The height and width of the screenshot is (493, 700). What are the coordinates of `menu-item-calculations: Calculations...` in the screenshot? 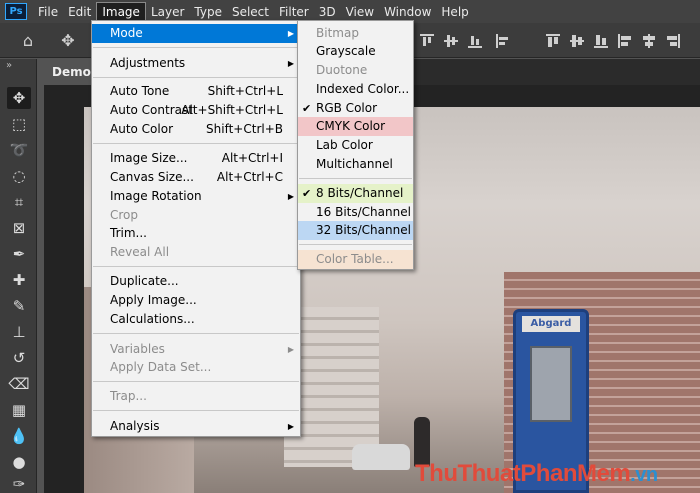 It's located at (196, 319).